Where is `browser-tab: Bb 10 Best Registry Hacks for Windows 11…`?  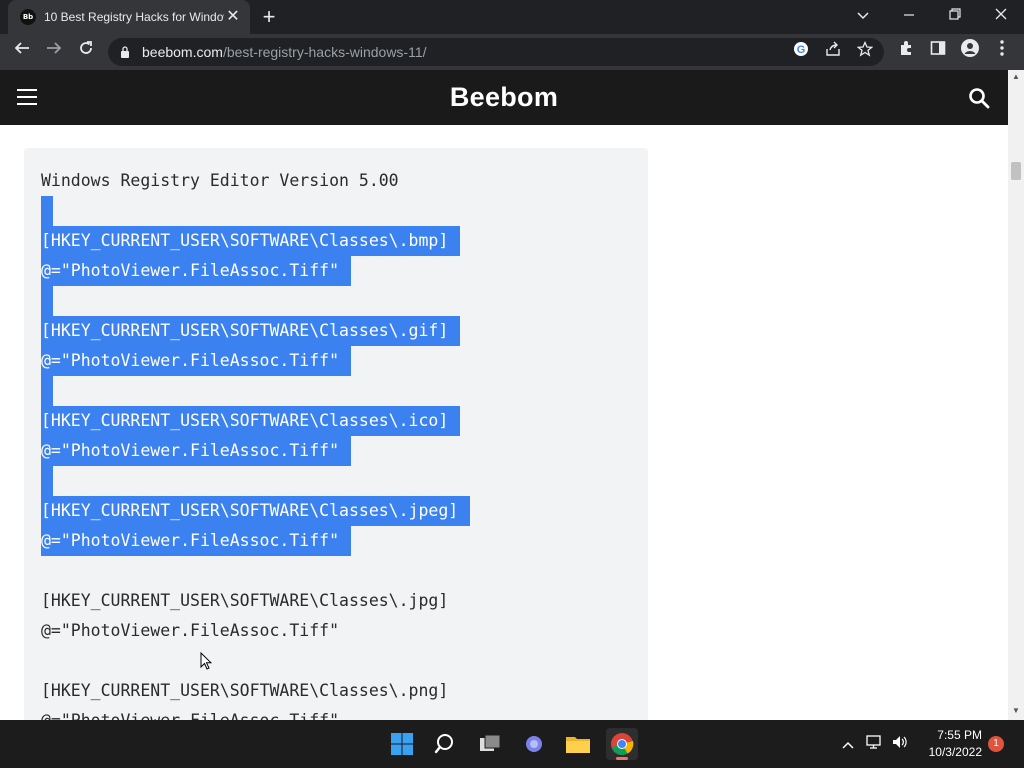 browser-tab: Bb 10 Best Registry Hacks for Windows 11… is located at coordinates (129, 17).